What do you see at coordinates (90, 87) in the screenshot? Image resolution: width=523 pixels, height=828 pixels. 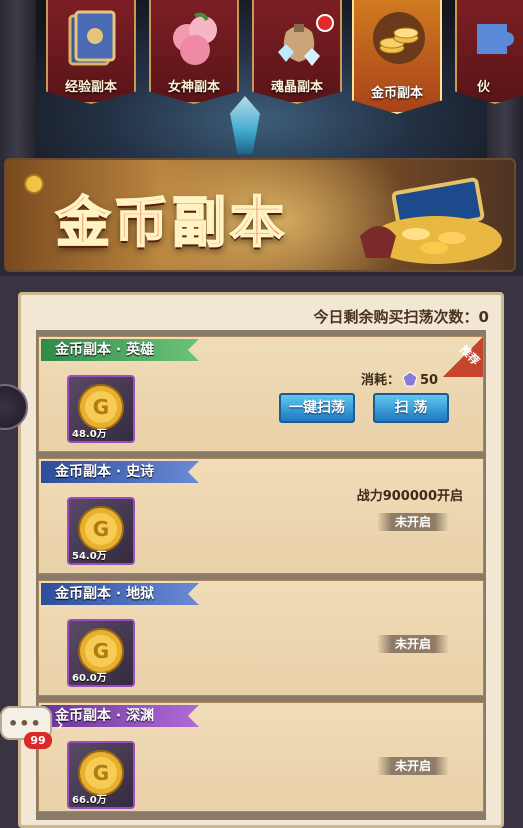 I see `tab-label: 经验副本` at bounding box center [90, 87].